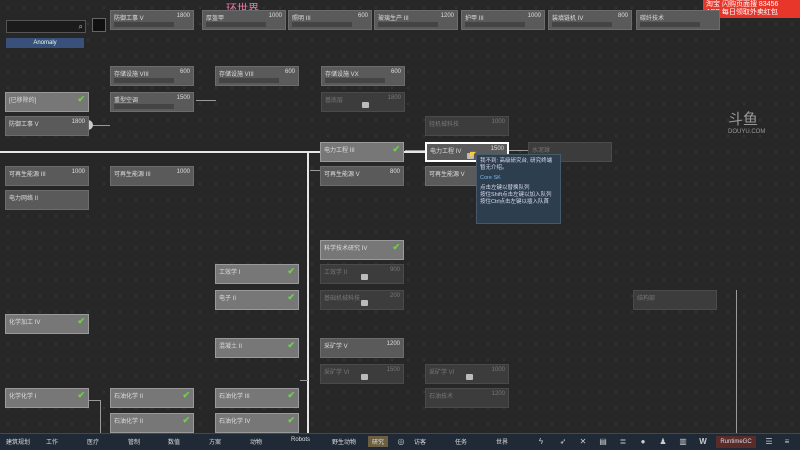 The image size is (800, 450). What do you see at coordinates (663, 442) in the screenshot?
I see `character-icon: ♟` at bounding box center [663, 442].